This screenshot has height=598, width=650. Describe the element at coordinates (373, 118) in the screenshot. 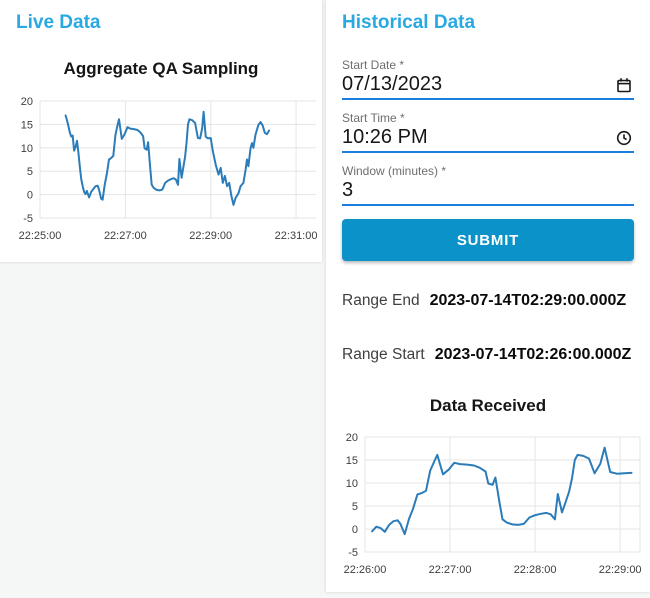

I see `start-time-label: Start Time *` at that location.